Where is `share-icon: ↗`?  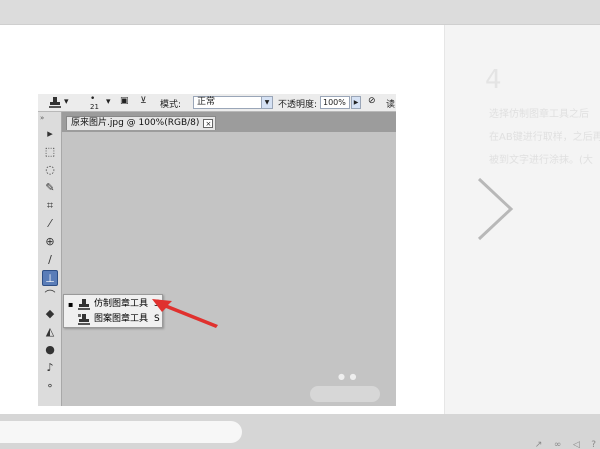
share-icon: ↗ is located at coordinates (539, 444).